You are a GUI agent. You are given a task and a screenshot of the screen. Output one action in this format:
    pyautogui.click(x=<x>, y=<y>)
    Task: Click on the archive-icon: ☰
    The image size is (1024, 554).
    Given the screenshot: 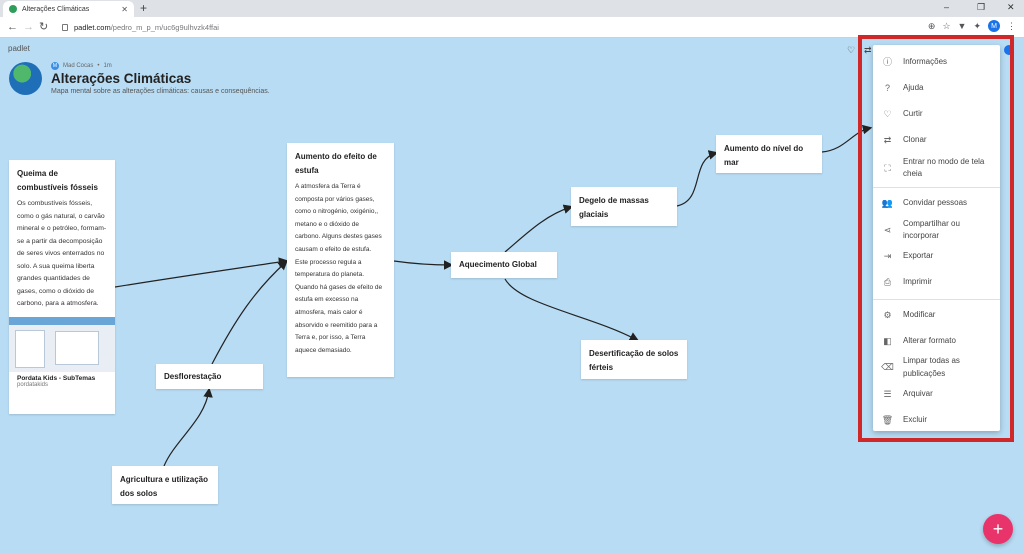 What is the action you would take?
    pyautogui.click(x=887, y=393)
    